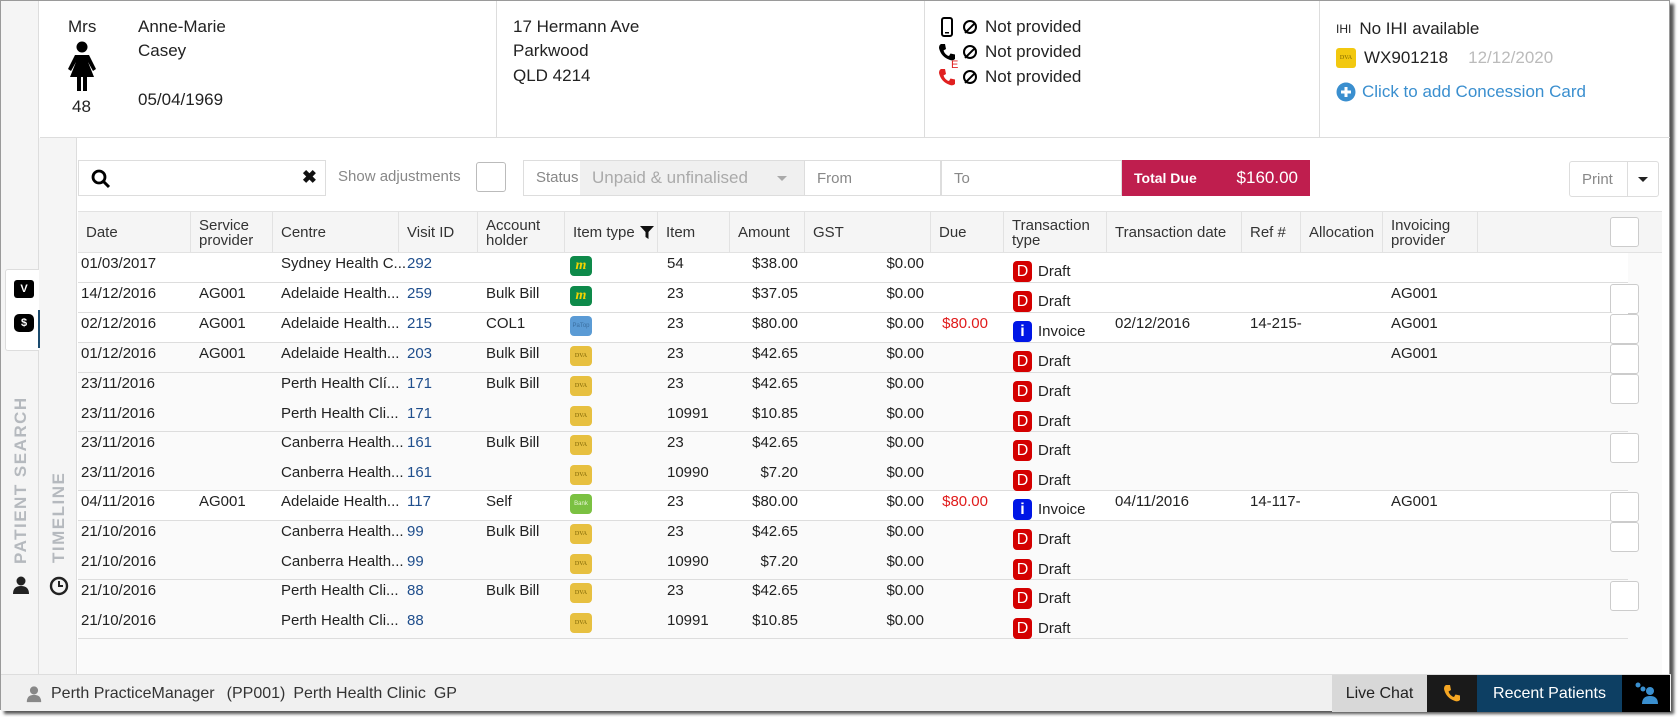  Describe the element at coordinates (970, 52) in the screenshot. I see `not-provided-icon` at that location.